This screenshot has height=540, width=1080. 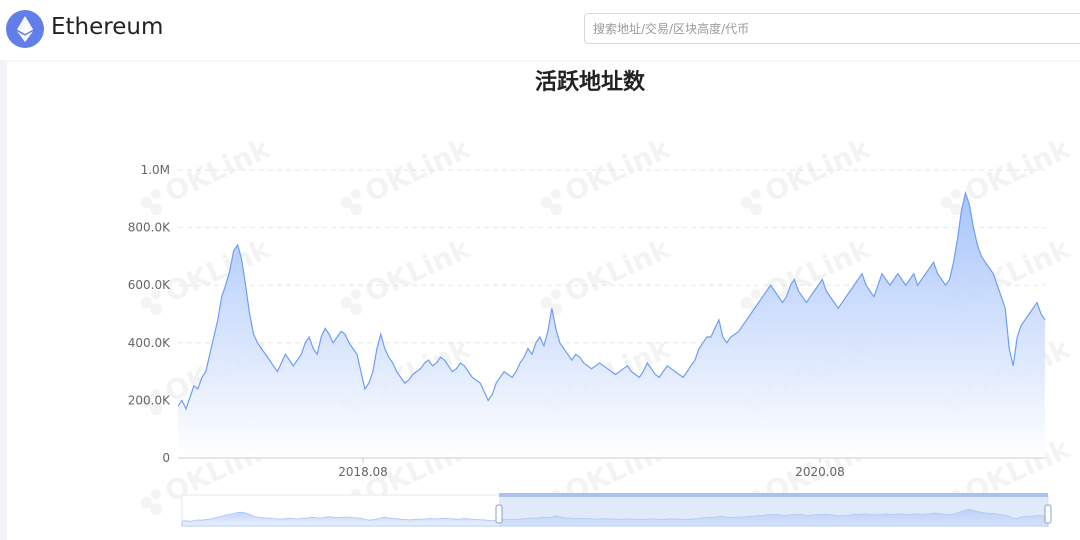 I want to click on y-tick-label: 1.0M, so click(x=155, y=170).